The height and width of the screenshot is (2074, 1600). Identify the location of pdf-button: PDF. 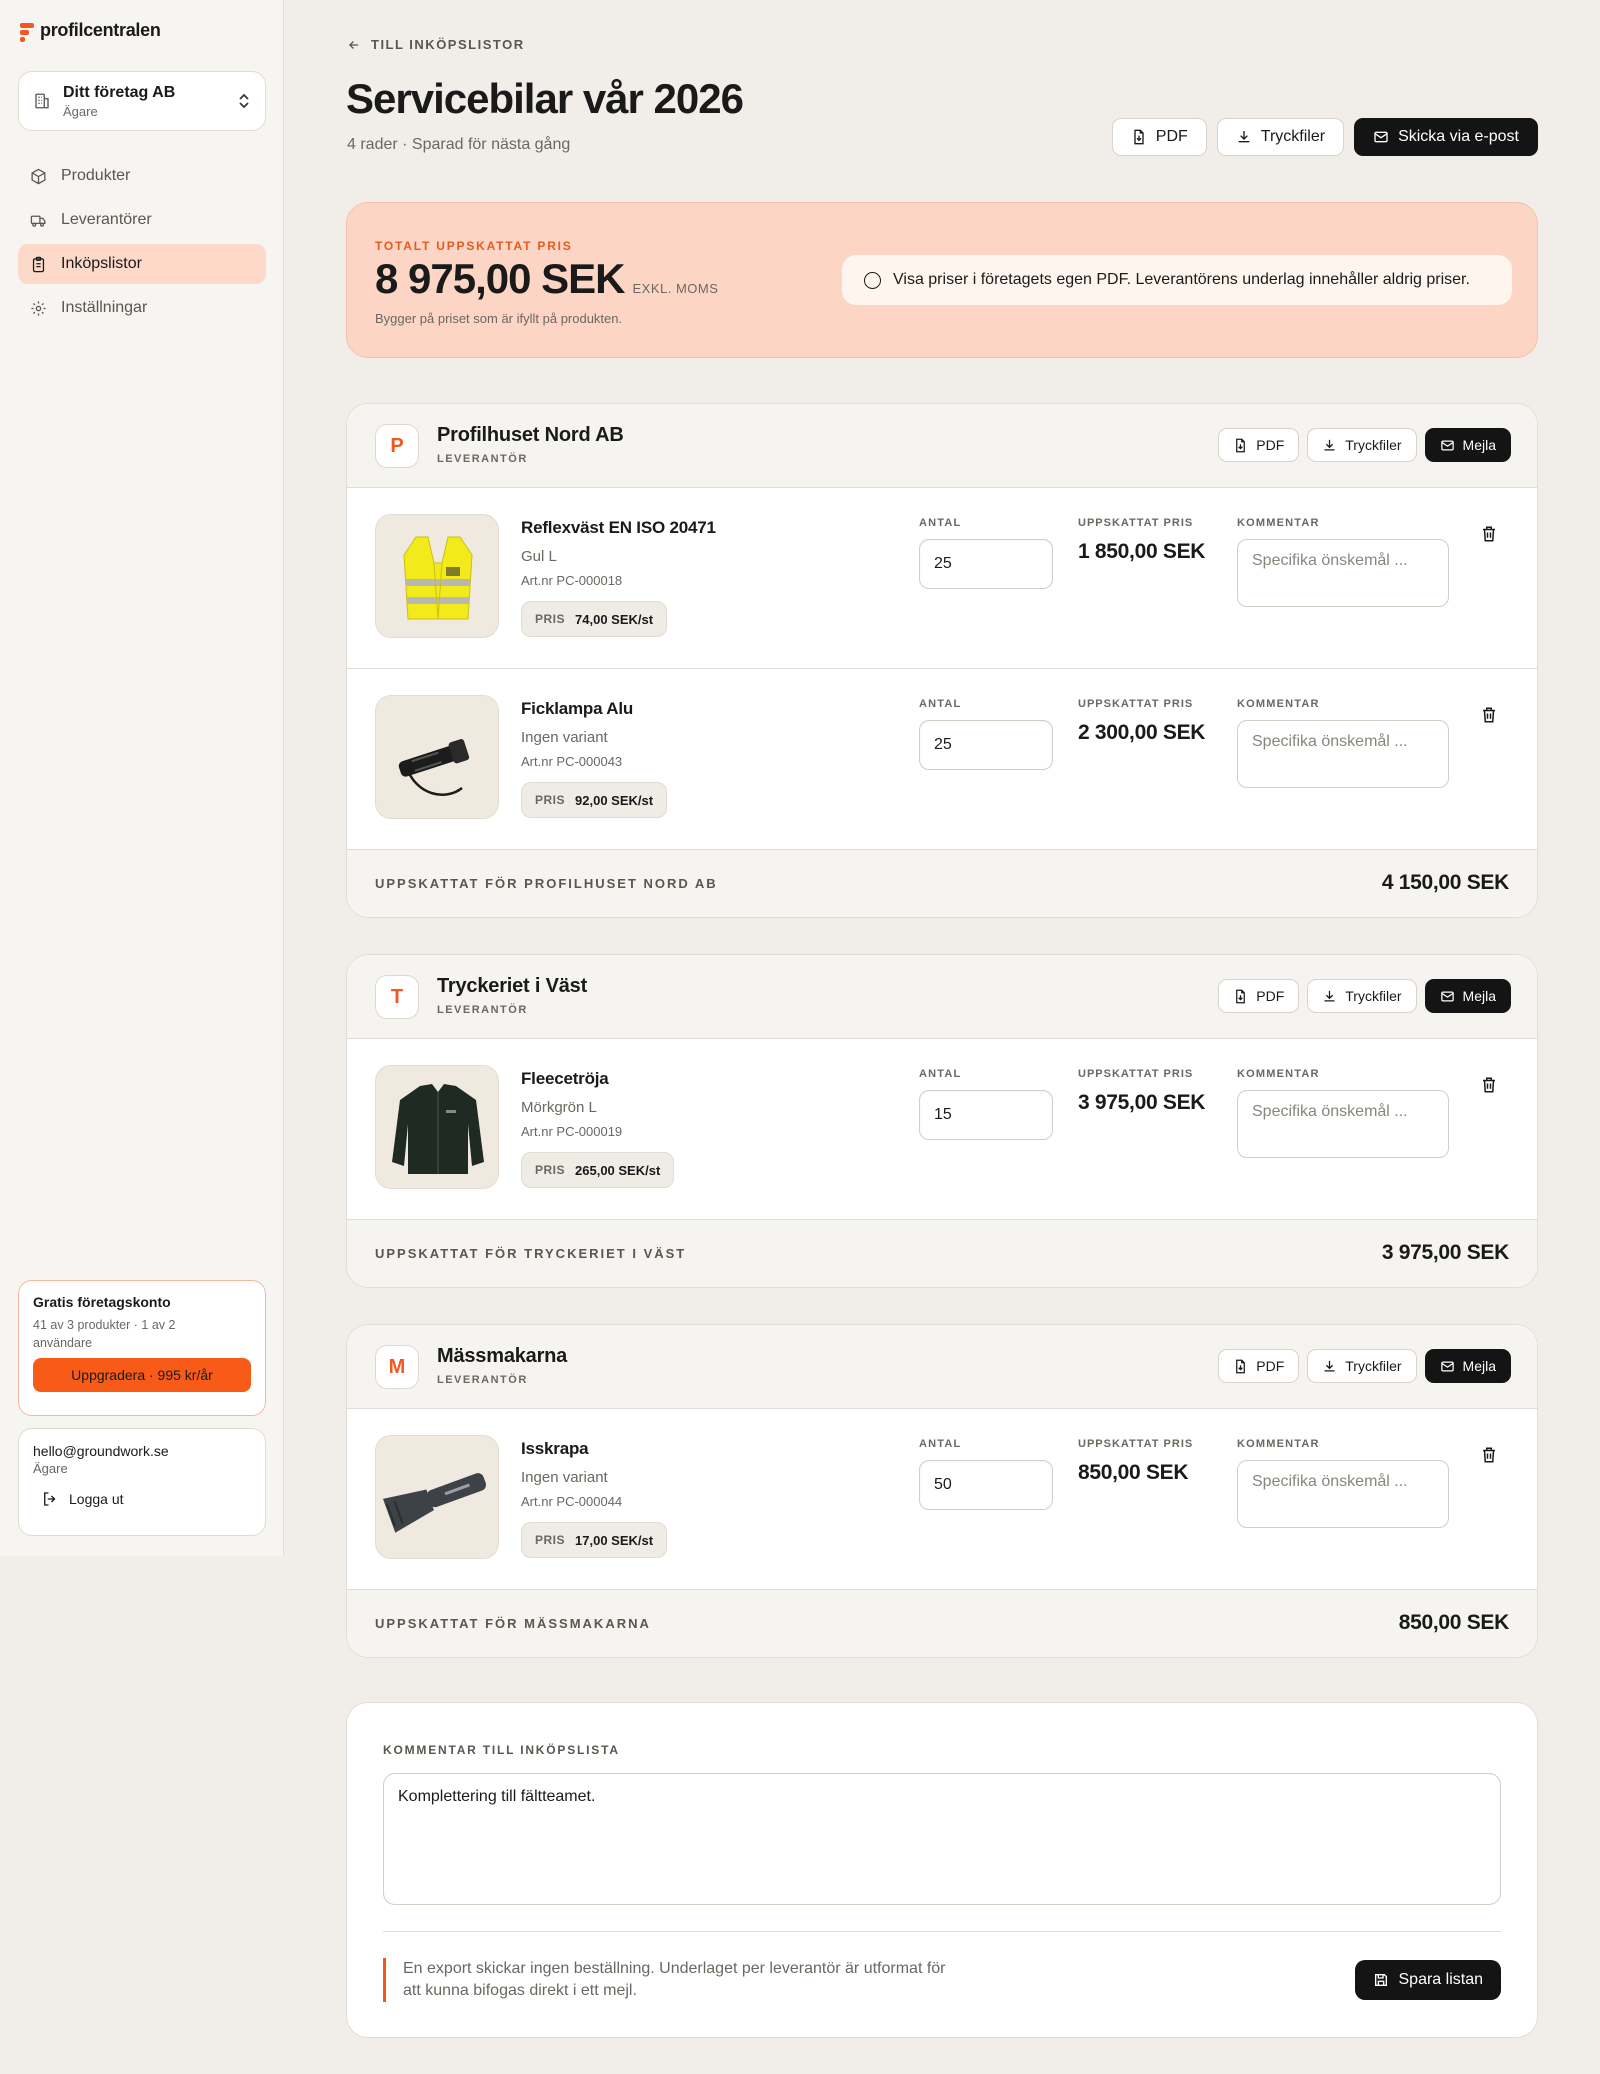
(1159, 137).